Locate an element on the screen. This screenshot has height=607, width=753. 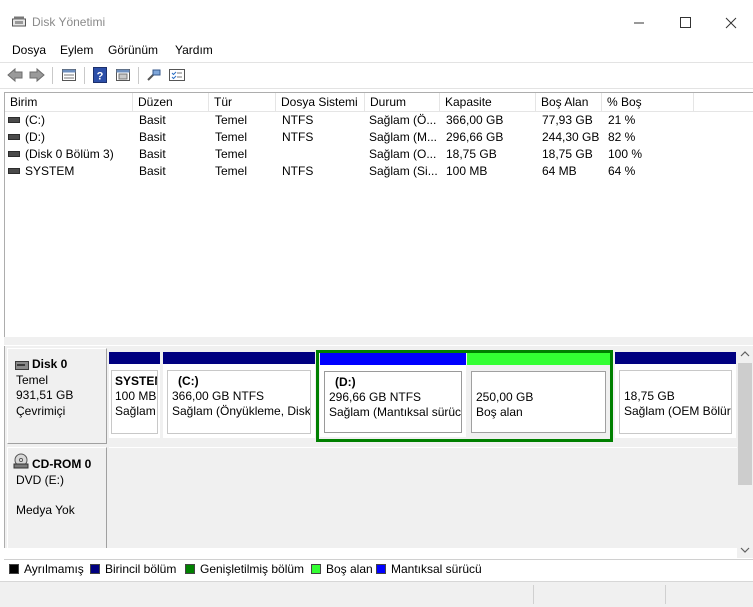
column-header-tur: Tür is located at coordinates (242, 102).